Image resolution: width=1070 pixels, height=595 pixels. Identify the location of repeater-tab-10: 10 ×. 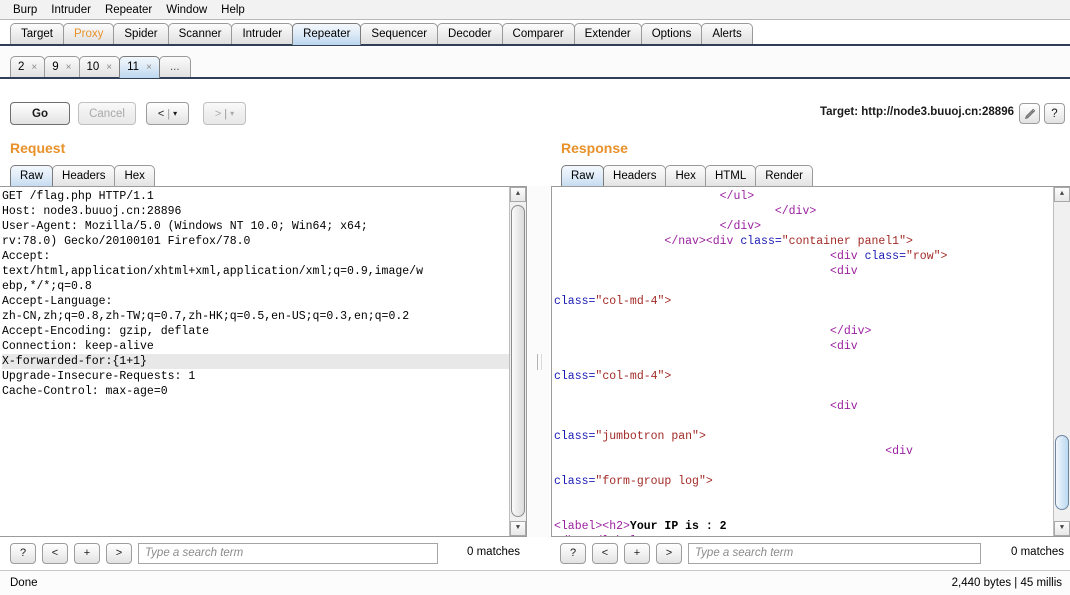
(99, 67).